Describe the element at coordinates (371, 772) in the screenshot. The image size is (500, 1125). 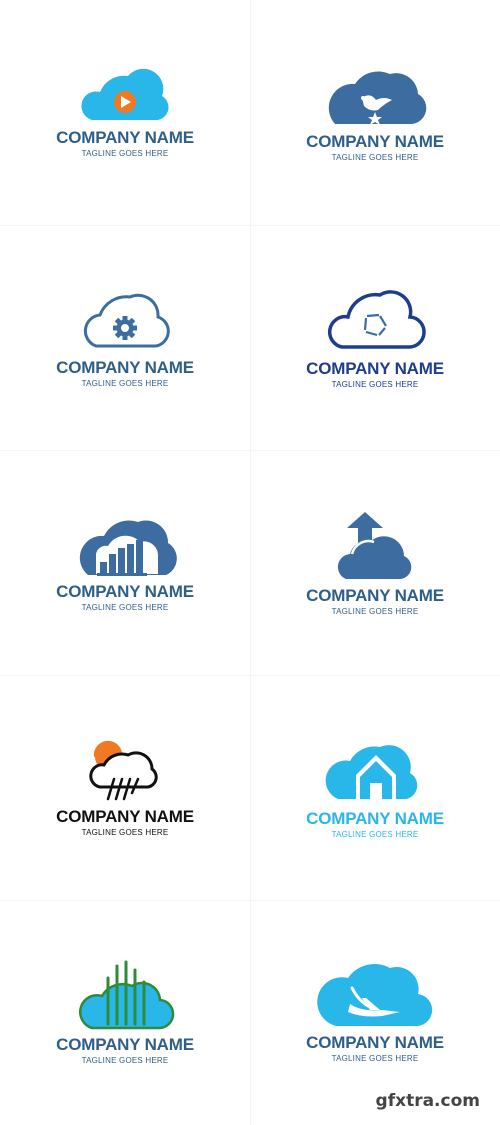
I see `cloud-house-icon` at that location.